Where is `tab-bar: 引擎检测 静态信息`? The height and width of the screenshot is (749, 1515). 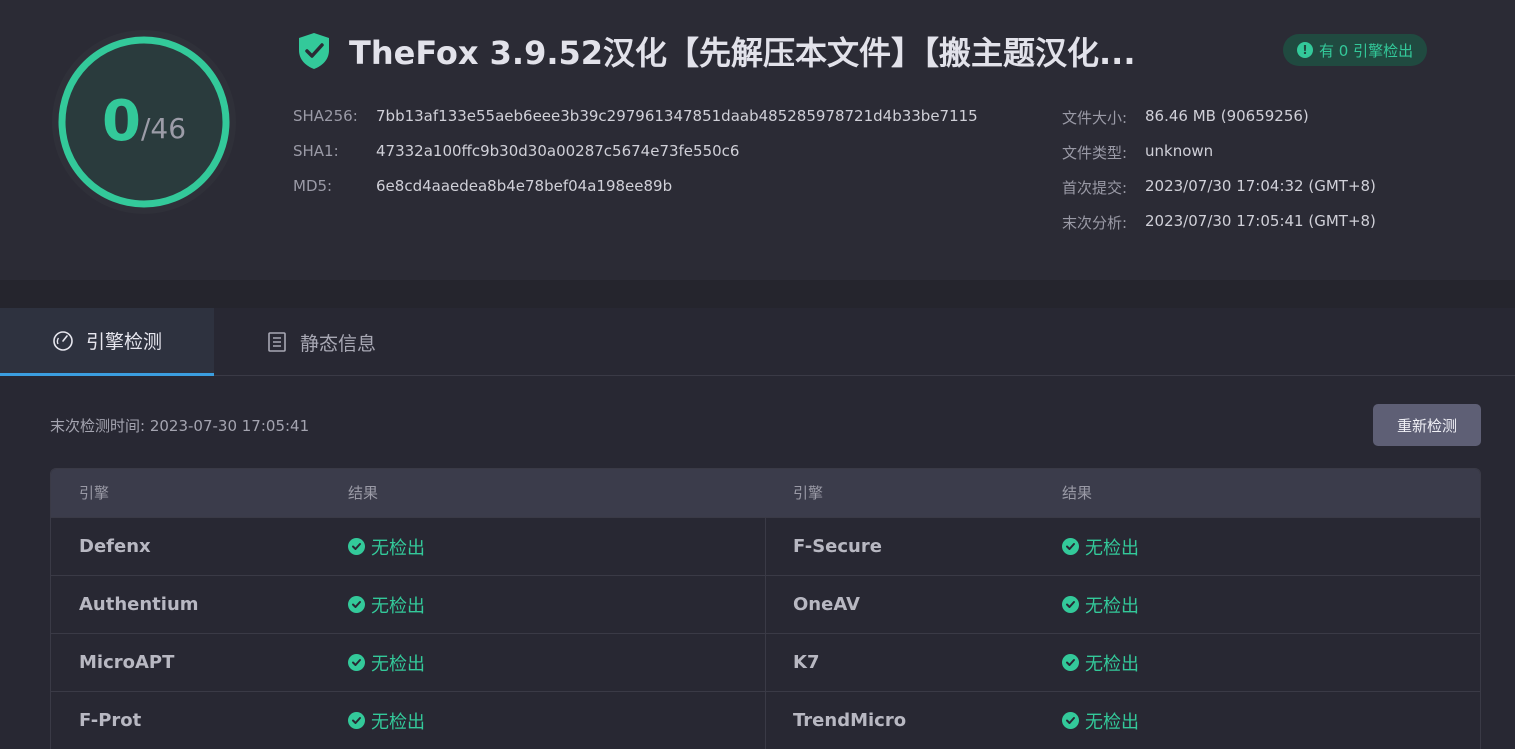 tab-bar: 引擎检测 静态信息 is located at coordinates (757, 342).